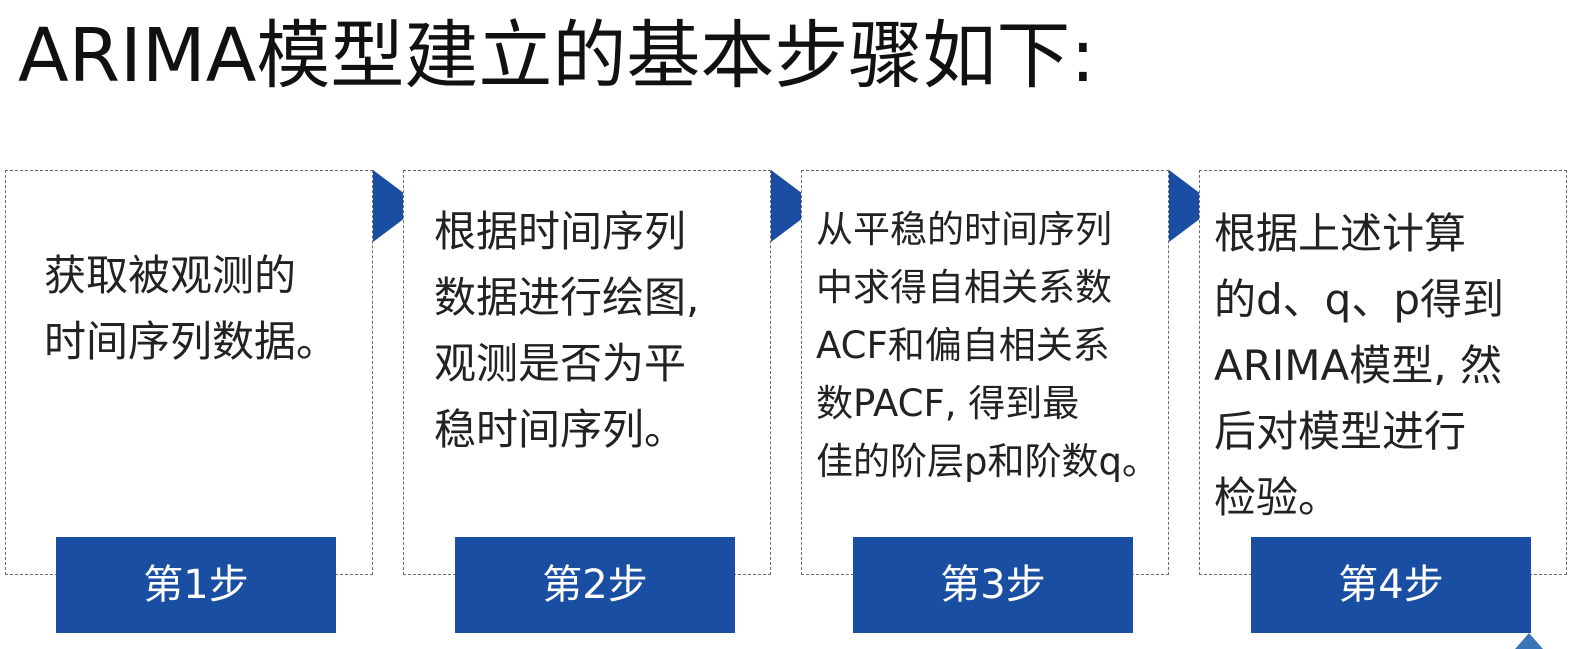  What do you see at coordinates (963, 345) in the screenshot?
I see `step-3-line-3: ACF和偏自相关系` at bounding box center [963, 345].